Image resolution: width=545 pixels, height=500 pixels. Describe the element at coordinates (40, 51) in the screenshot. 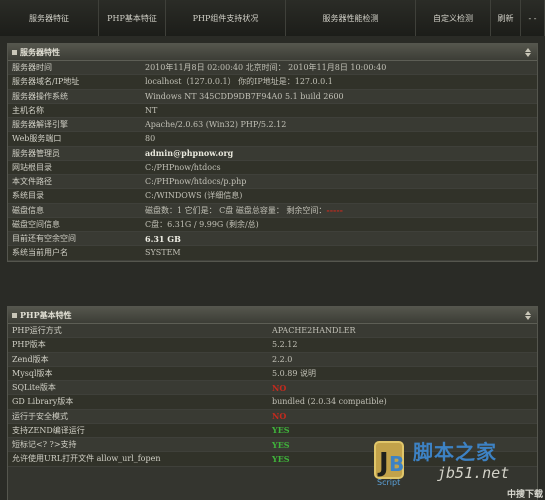

I see `server-panel-title: 服务器特性` at that location.